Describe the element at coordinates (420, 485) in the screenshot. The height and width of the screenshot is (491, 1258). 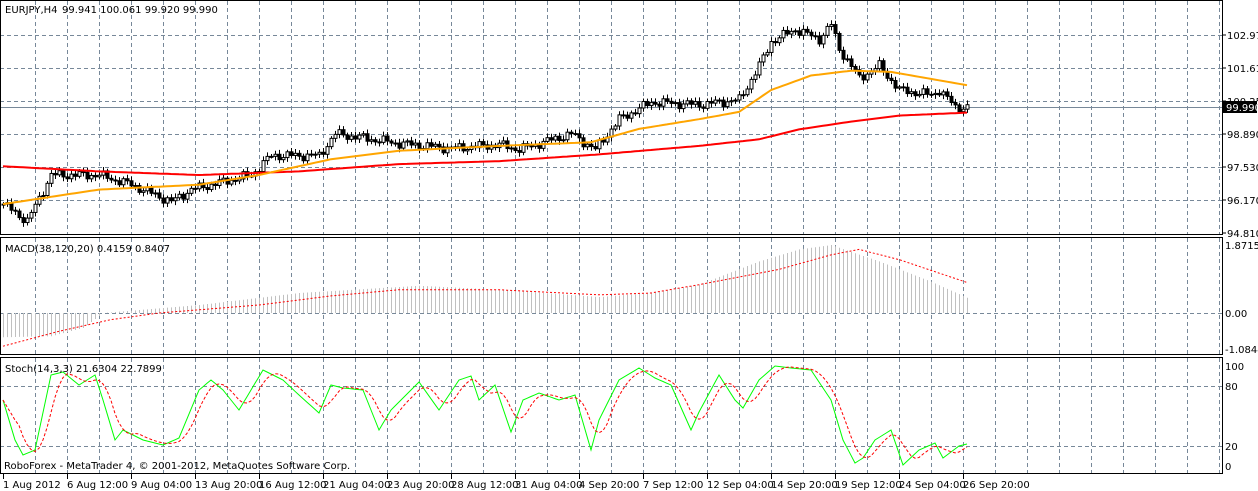
I see `time-axis-label: 23 Aug 20:00` at that location.